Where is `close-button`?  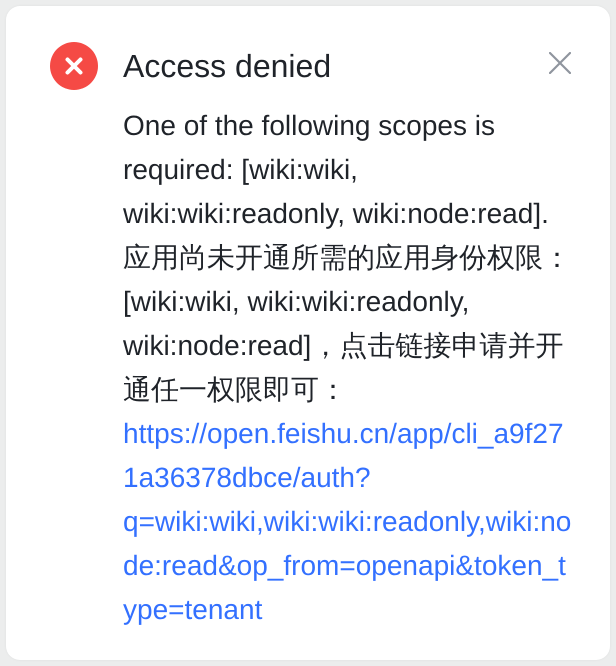 close-button is located at coordinates (560, 63).